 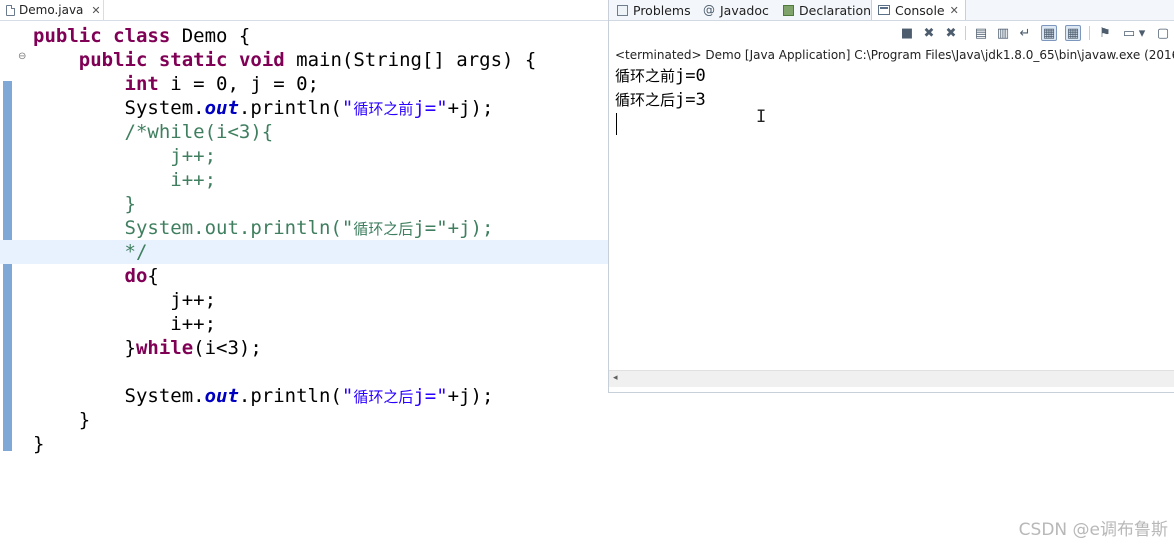 I want to click on code-line: /*while(i<3){, so click(x=304, y=132).